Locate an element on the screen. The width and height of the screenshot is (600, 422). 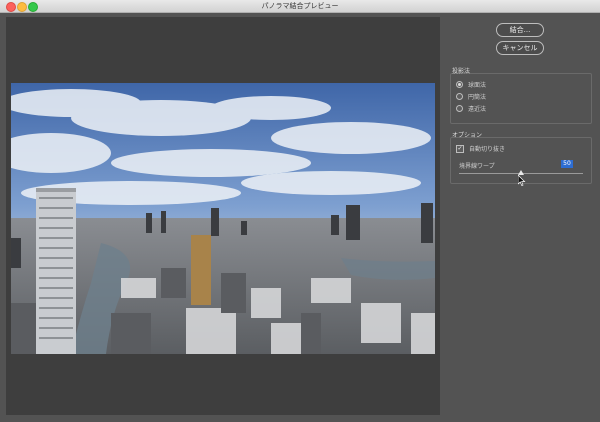
projection-option-spherical: 球面法 is located at coordinates (471, 84).